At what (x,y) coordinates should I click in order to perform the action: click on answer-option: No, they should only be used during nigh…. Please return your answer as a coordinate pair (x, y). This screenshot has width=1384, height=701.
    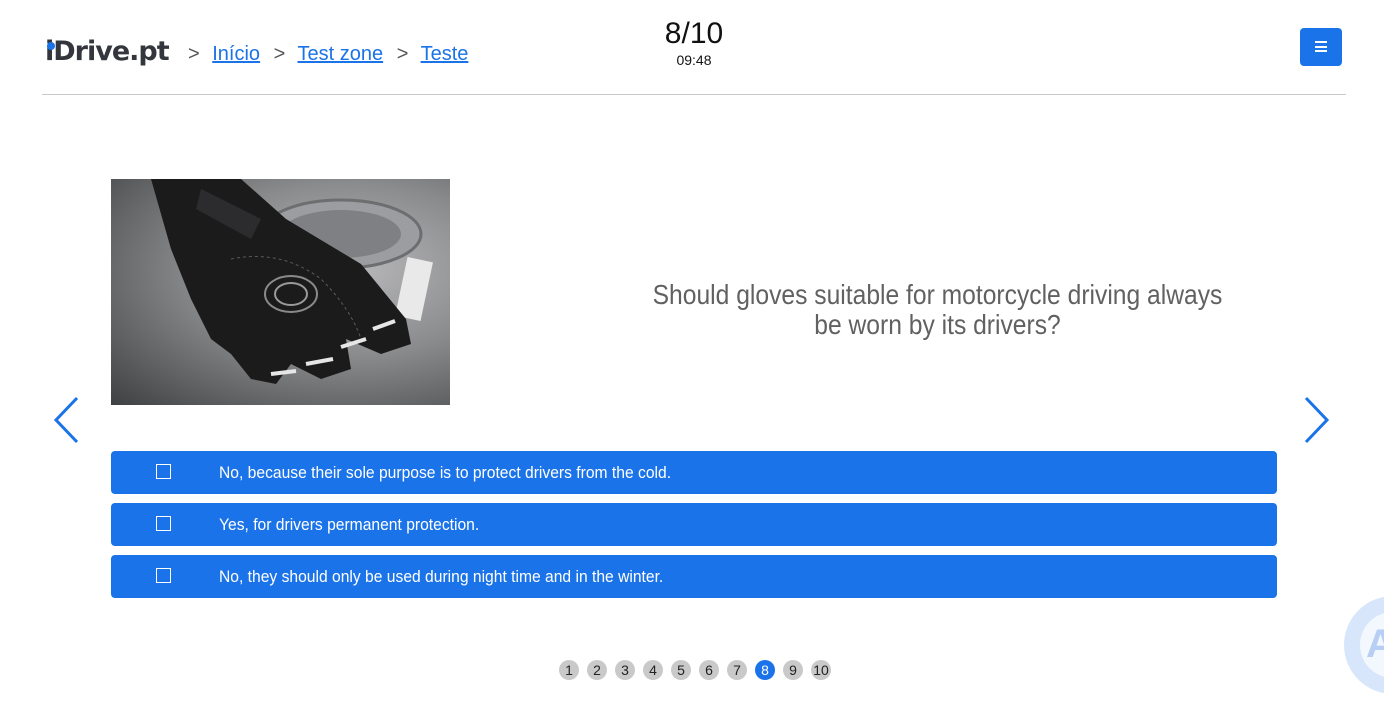
    Looking at the image, I should click on (694, 576).